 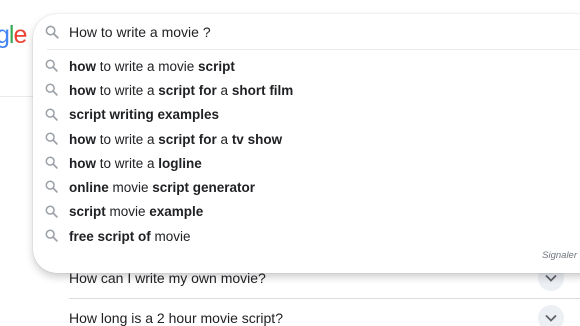 I want to click on suggestion-text-bold: script writing examples, so click(x=144, y=115).